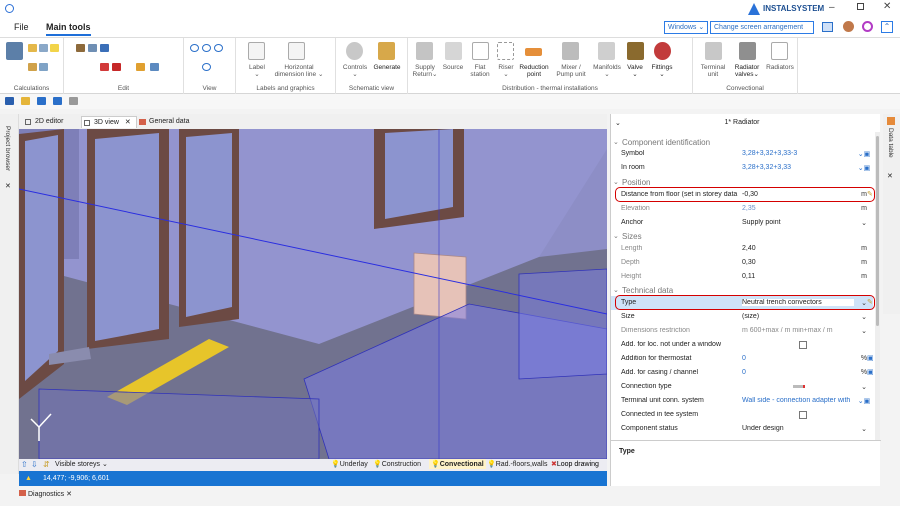  I want to click on thermostat-addition-value: 0, so click(798, 358).